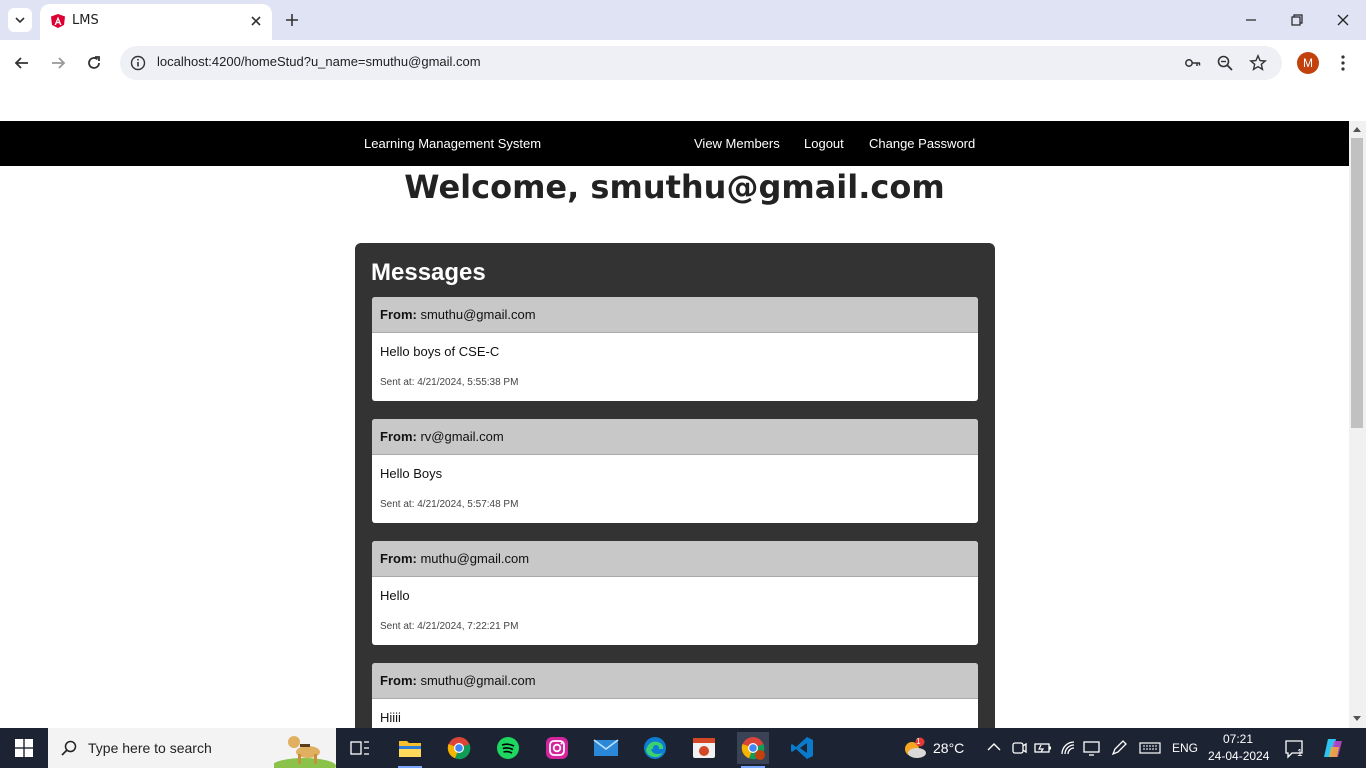 The width and height of the screenshot is (1366, 768). Describe the element at coordinates (557, 748) in the screenshot. I see `instagram-icon` at that location.